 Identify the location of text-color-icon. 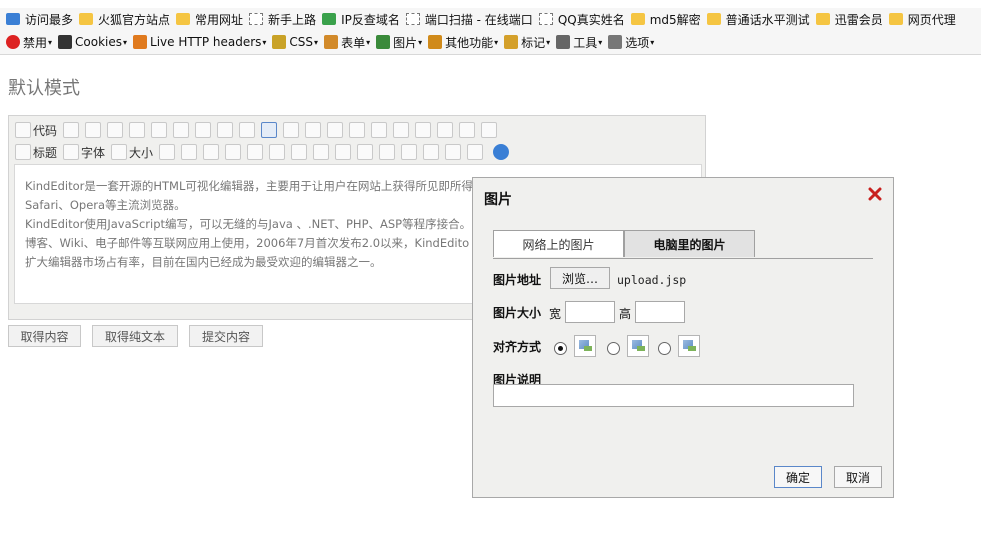
(167, 152).